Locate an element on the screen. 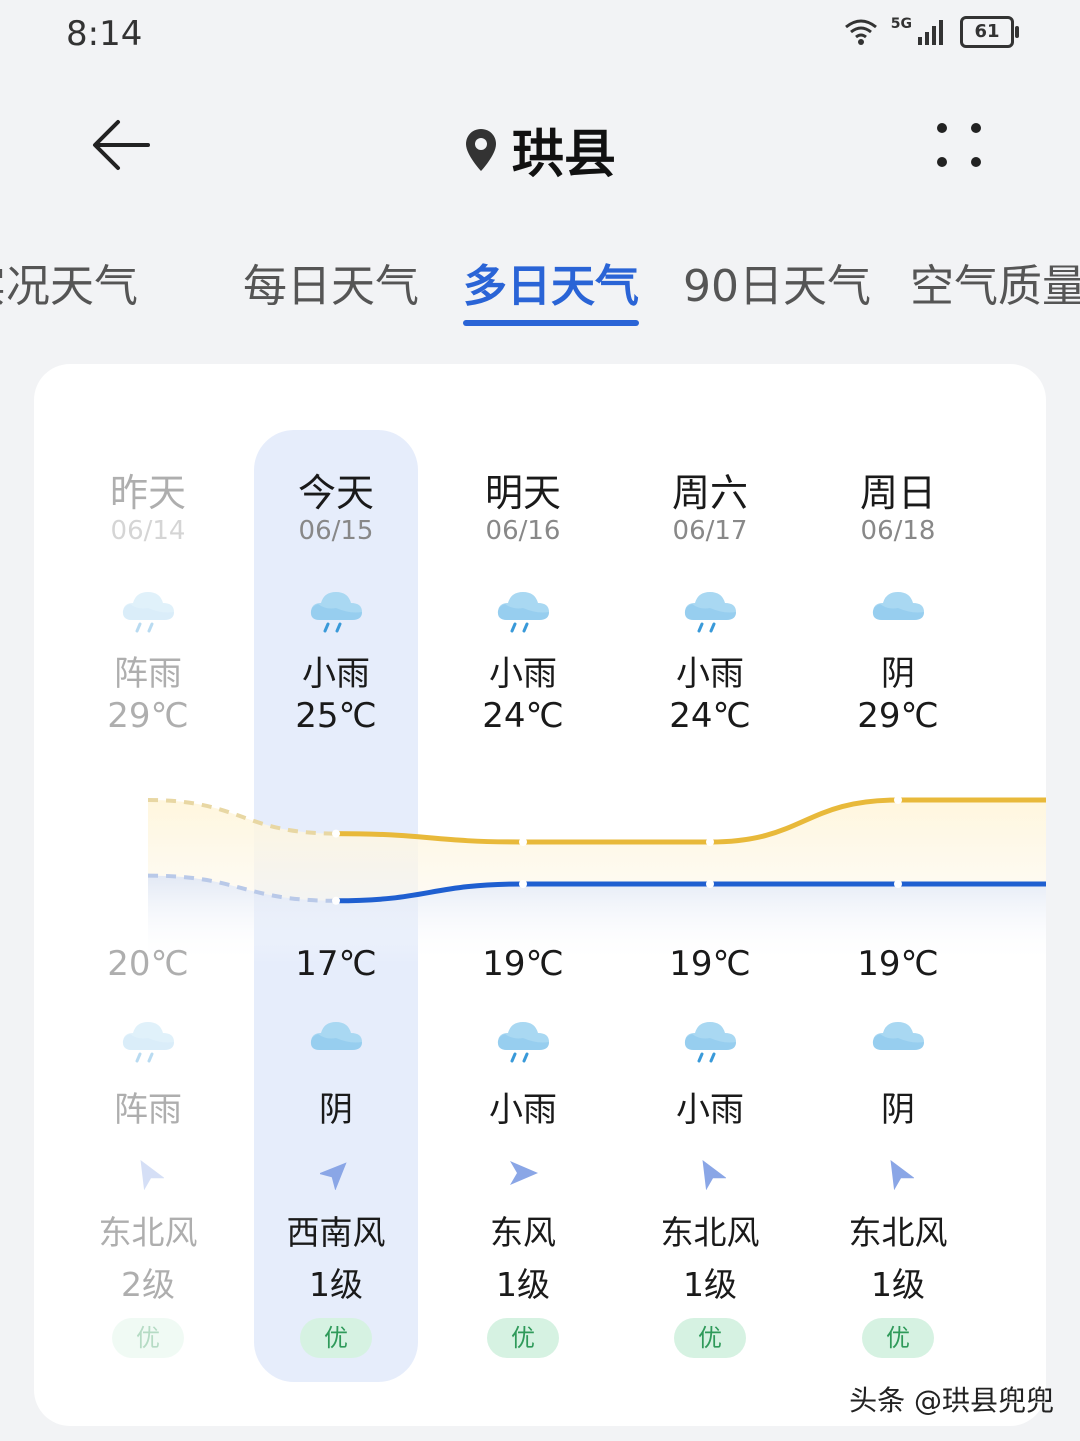  tab-air-quality: 空气质量 is located at coordinates (995, 282).